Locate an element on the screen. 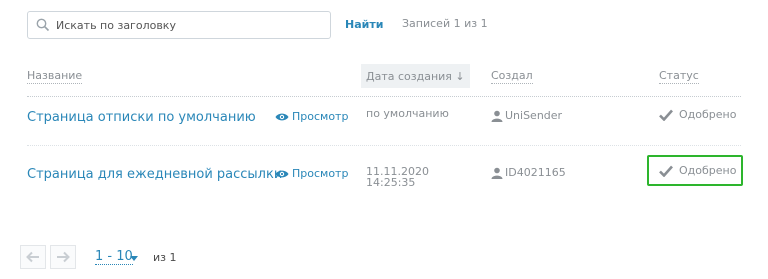 This screenshot has height=279, width=768. created-time: 14:25:35 is located at coordinates (391, 182).